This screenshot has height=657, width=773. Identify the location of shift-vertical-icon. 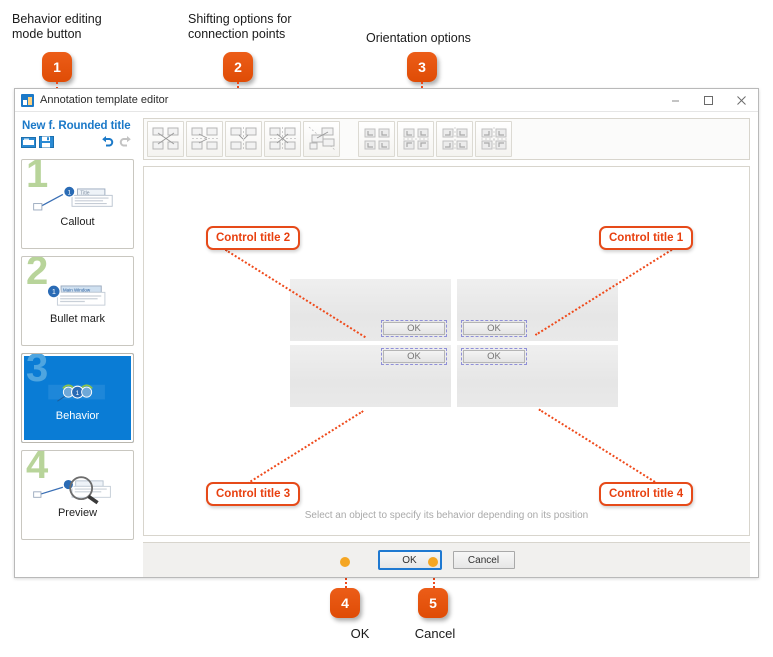
(243, 139).